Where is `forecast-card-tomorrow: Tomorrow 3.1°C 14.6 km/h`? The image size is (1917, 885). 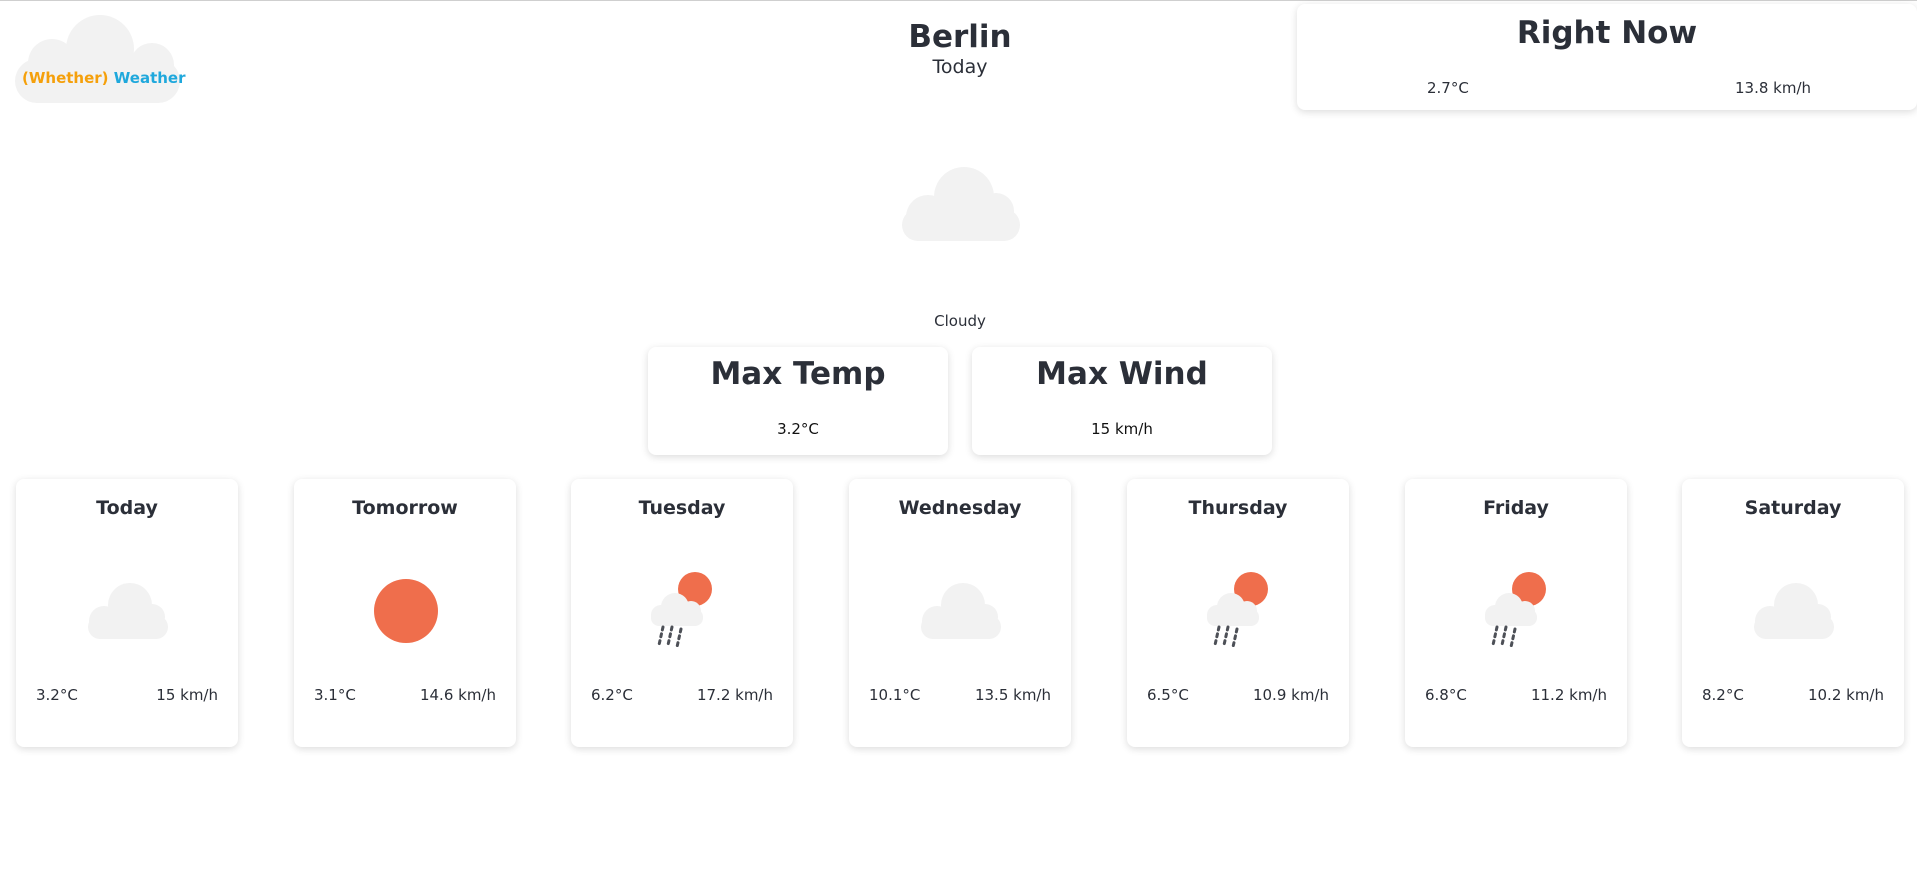
forecast-card-tomorrow: Tomorrow 3.1°C 14.6 km/h is located at coordinates (405, 613).